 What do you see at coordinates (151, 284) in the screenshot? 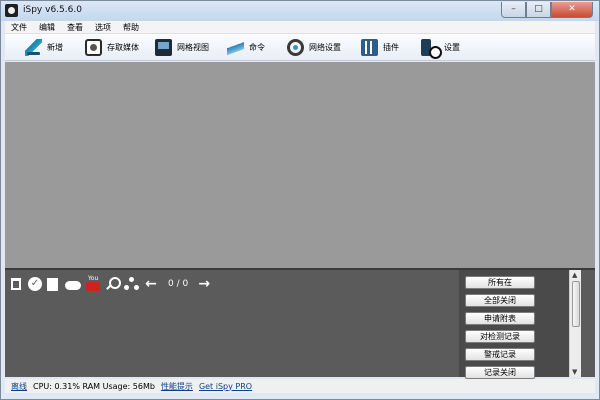
I see `prev-arrow-icon: ←` at bounding box center [151, 284].